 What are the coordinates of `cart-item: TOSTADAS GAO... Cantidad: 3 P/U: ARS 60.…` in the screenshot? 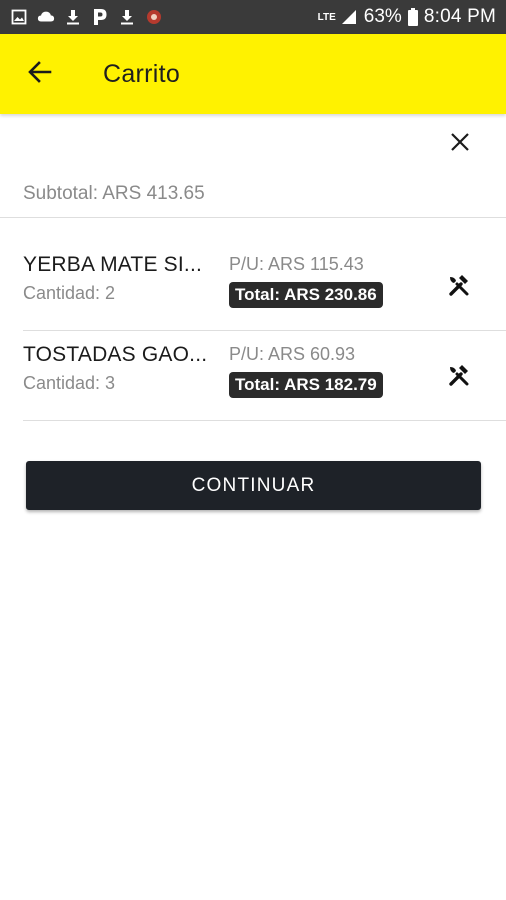 It's located at (253, 377).